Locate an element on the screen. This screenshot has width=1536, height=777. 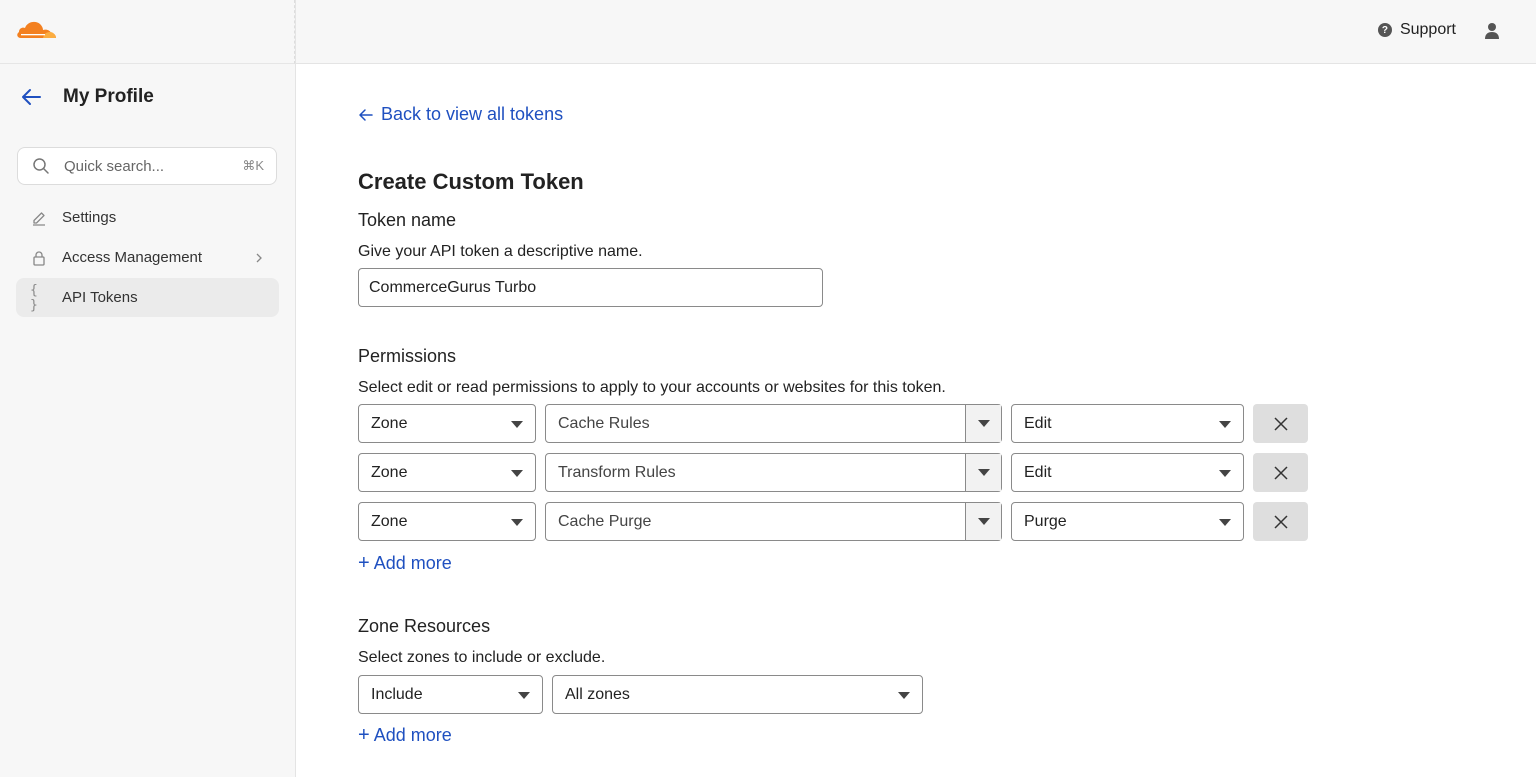
sidebar-item-label: API Tokens is located at coordinates (100, 297).